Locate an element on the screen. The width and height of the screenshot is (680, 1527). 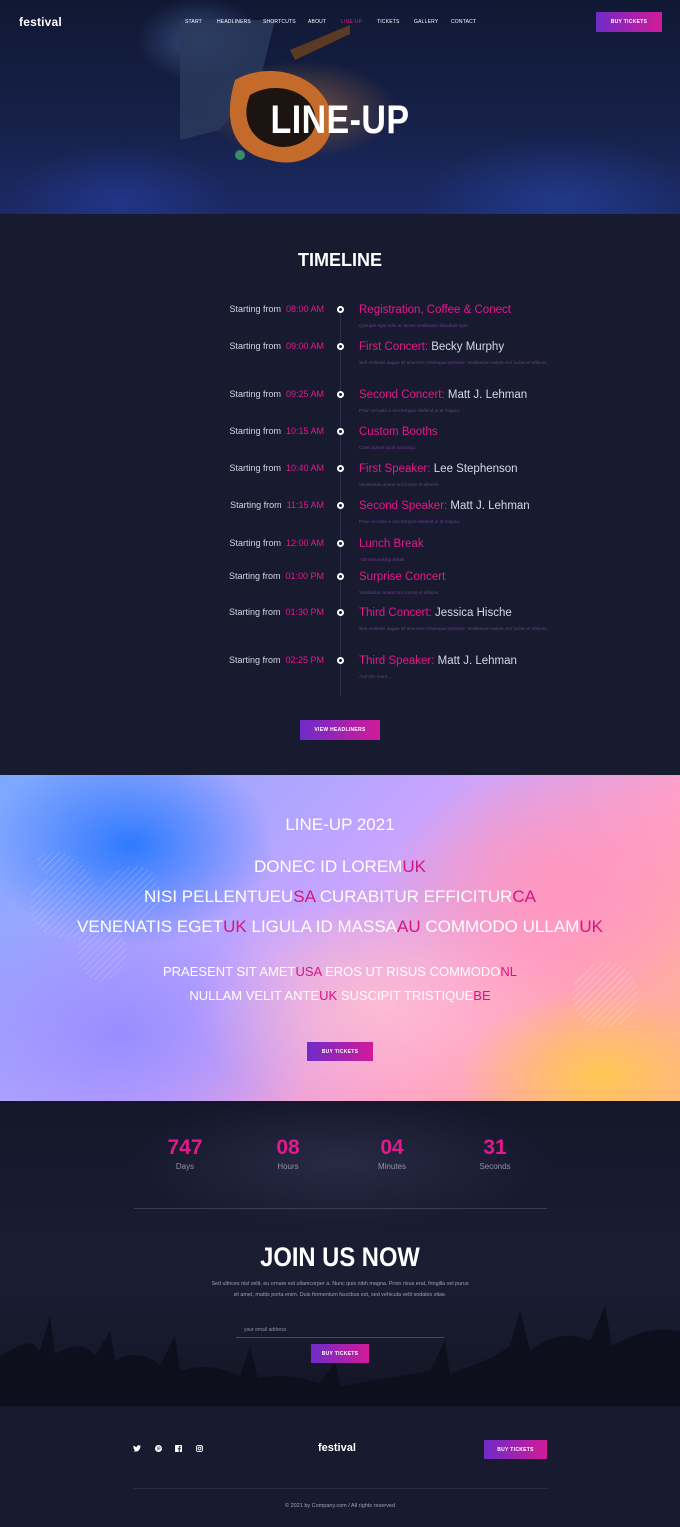
timeline-time: Starting from 09:00 AM is located at coordinates (276, 346).